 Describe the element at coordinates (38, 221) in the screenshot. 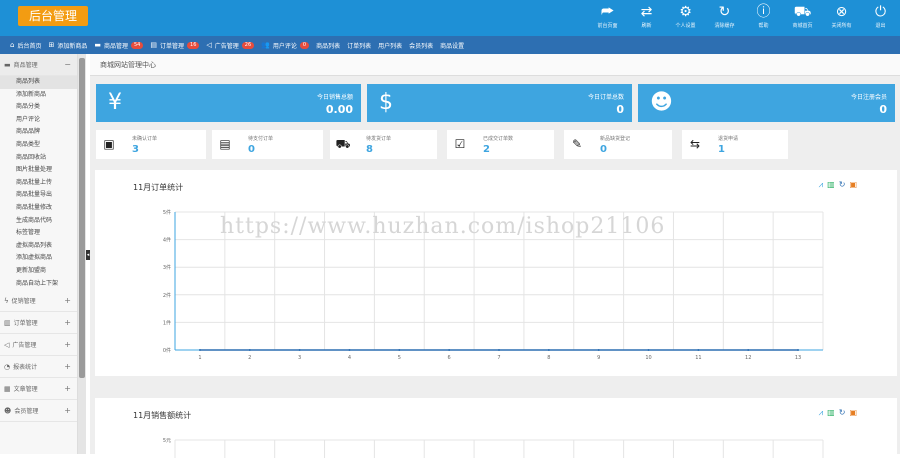

I see `sidebar-item: 生成商品代码` at that location.